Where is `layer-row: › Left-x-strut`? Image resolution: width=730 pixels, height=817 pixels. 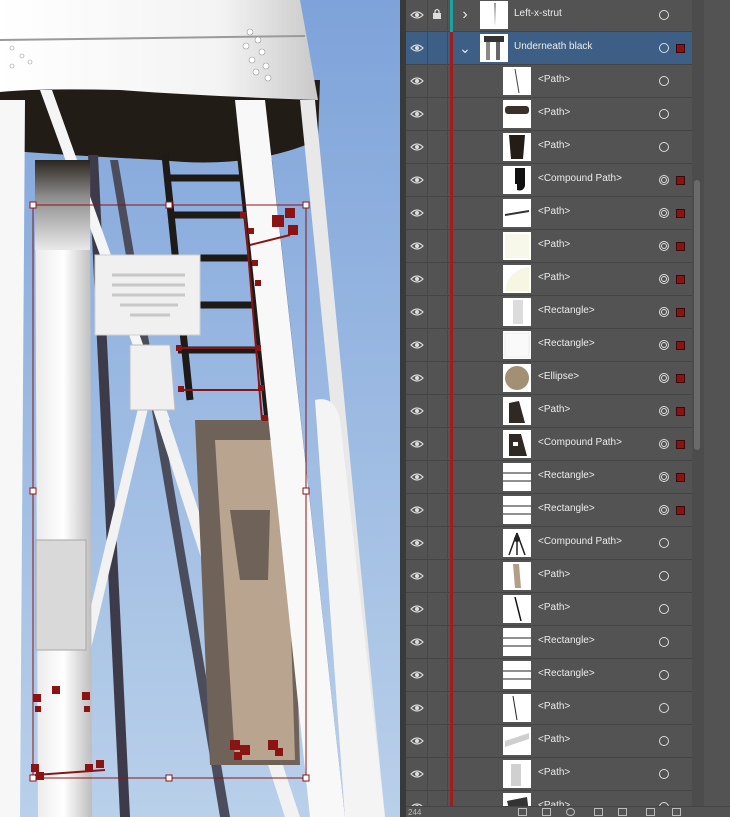
layer-row: › Left-x-strut is located at coordinates (549, 16).